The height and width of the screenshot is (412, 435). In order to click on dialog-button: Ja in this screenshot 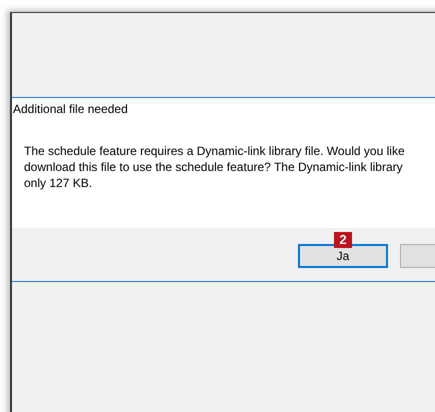, I will do `click(343, 256)`.